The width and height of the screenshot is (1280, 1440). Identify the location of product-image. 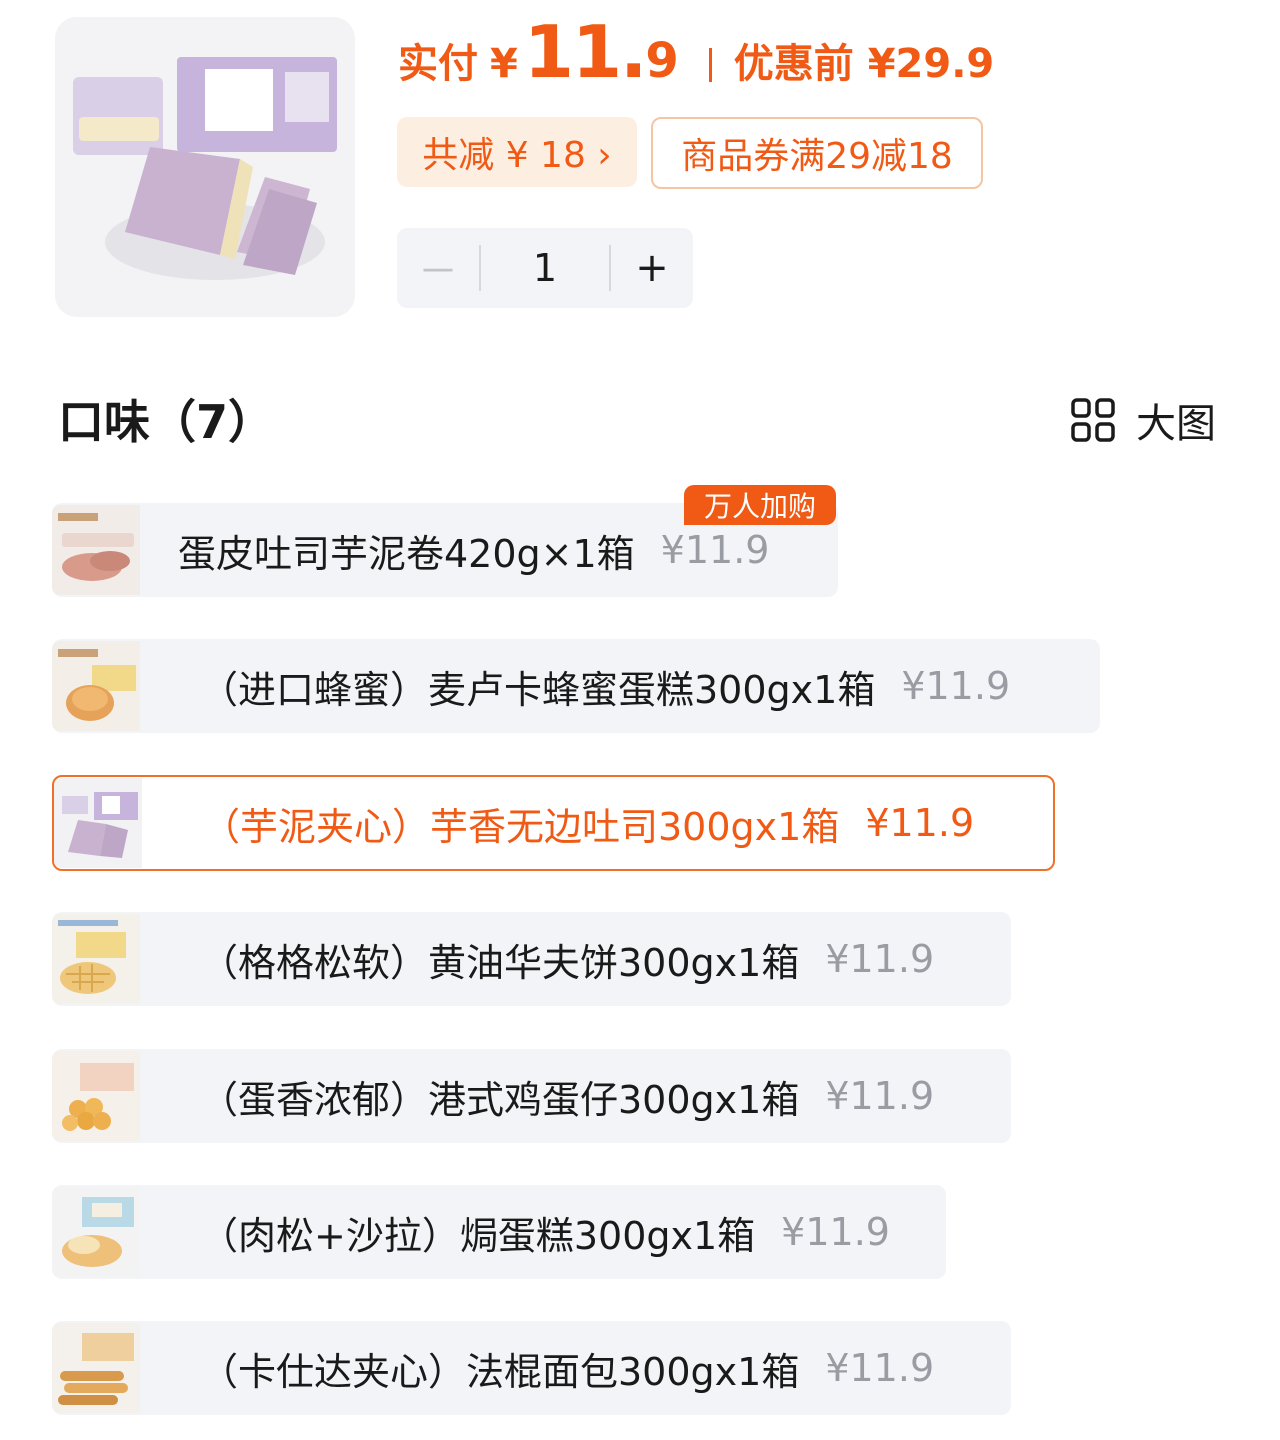
(205, 167).